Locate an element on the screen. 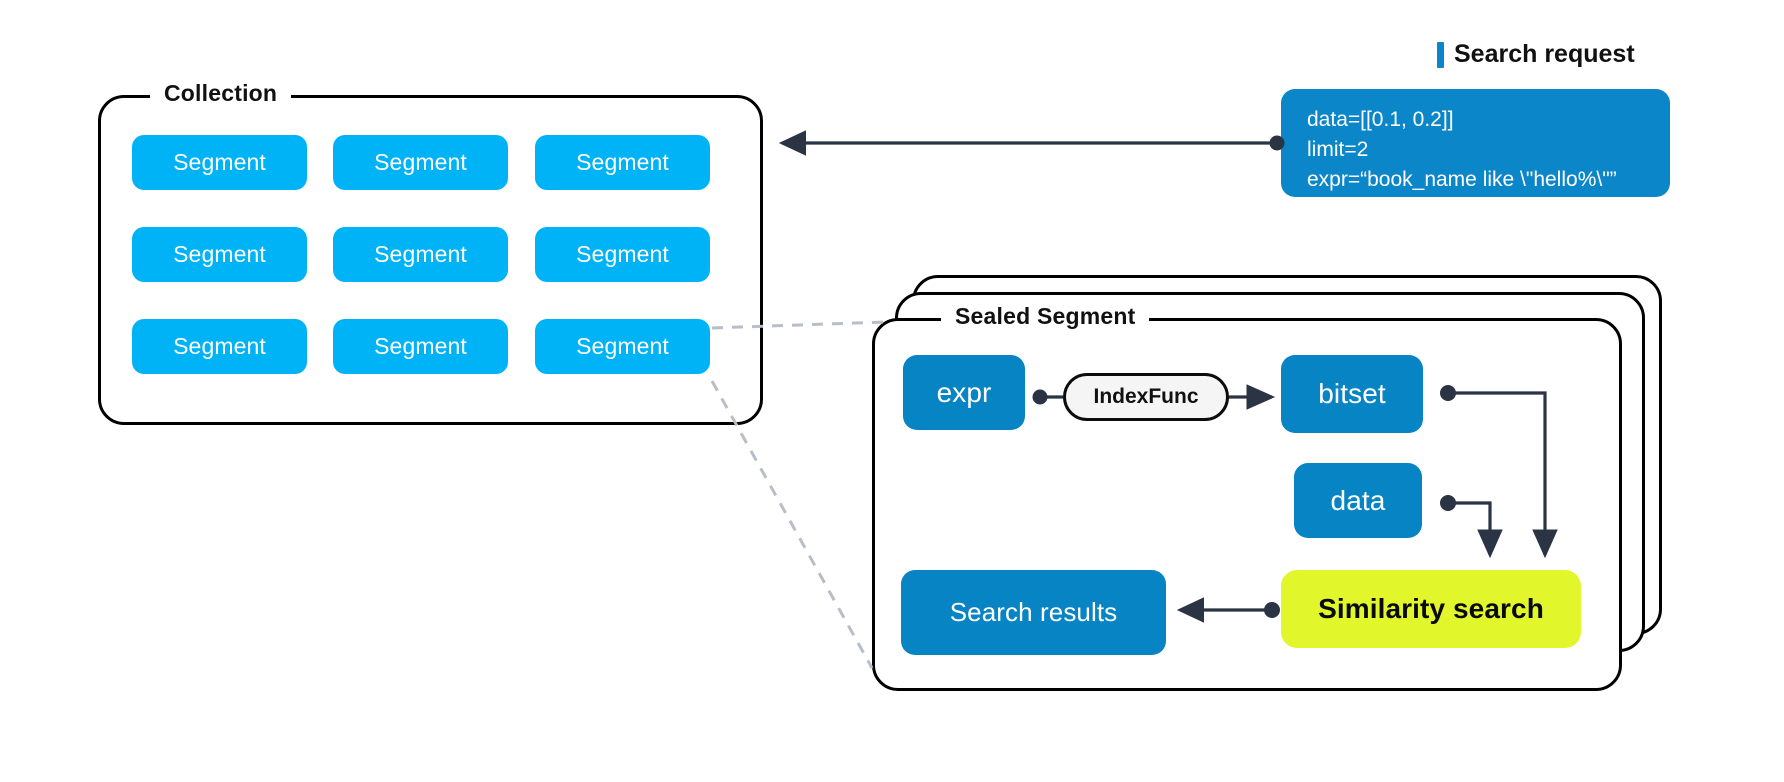 The image size is (1784, 782). collection-label: Collection is located at coordinates (221, 93).